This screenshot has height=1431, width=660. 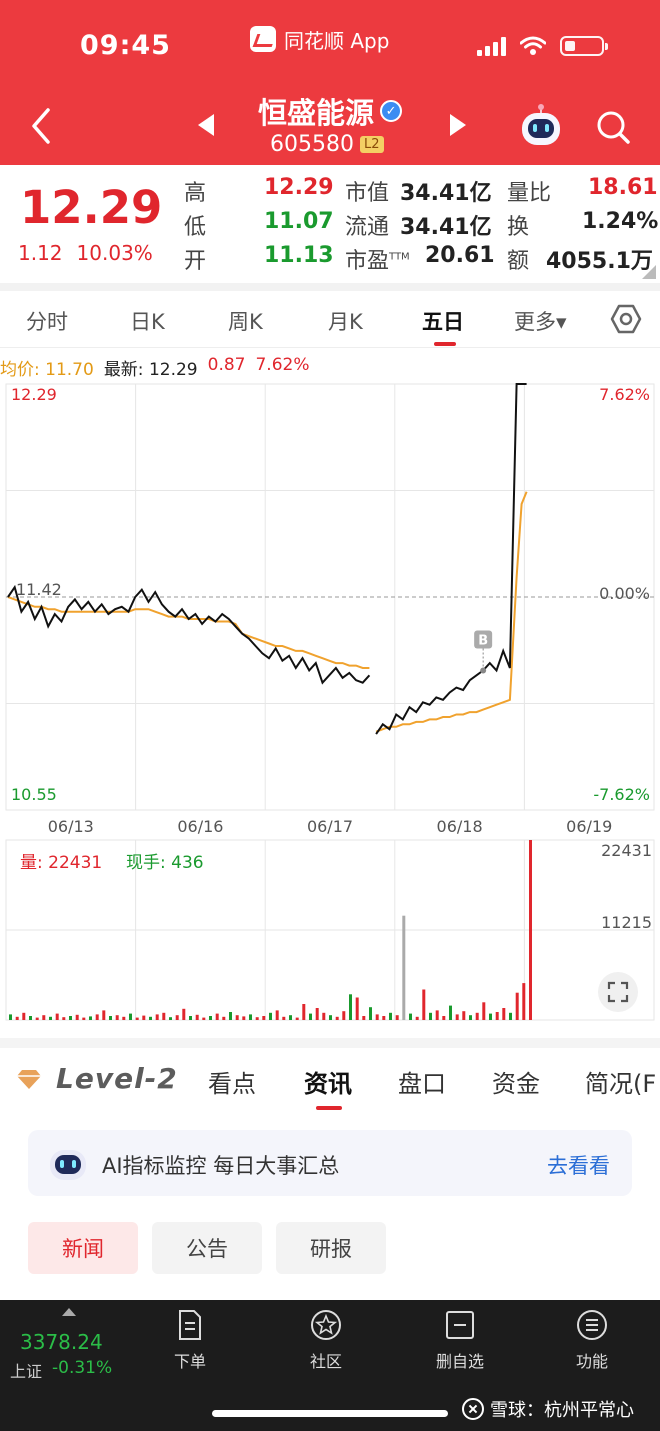 I want to click on app-header: 09:45 同花顺 App 恒盛能源 ✓ 605580 L2, so click(x=330, y=82).